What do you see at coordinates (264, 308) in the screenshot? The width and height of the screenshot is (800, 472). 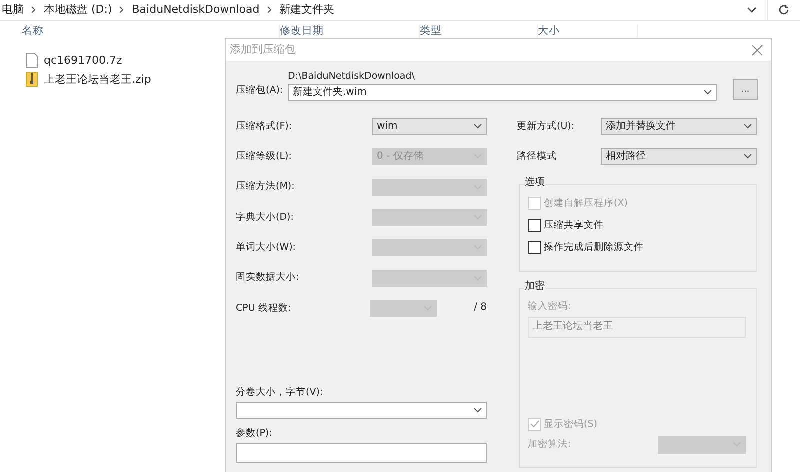 I see `field-label: CPU 线程数:` at bounding box center [264, 308].